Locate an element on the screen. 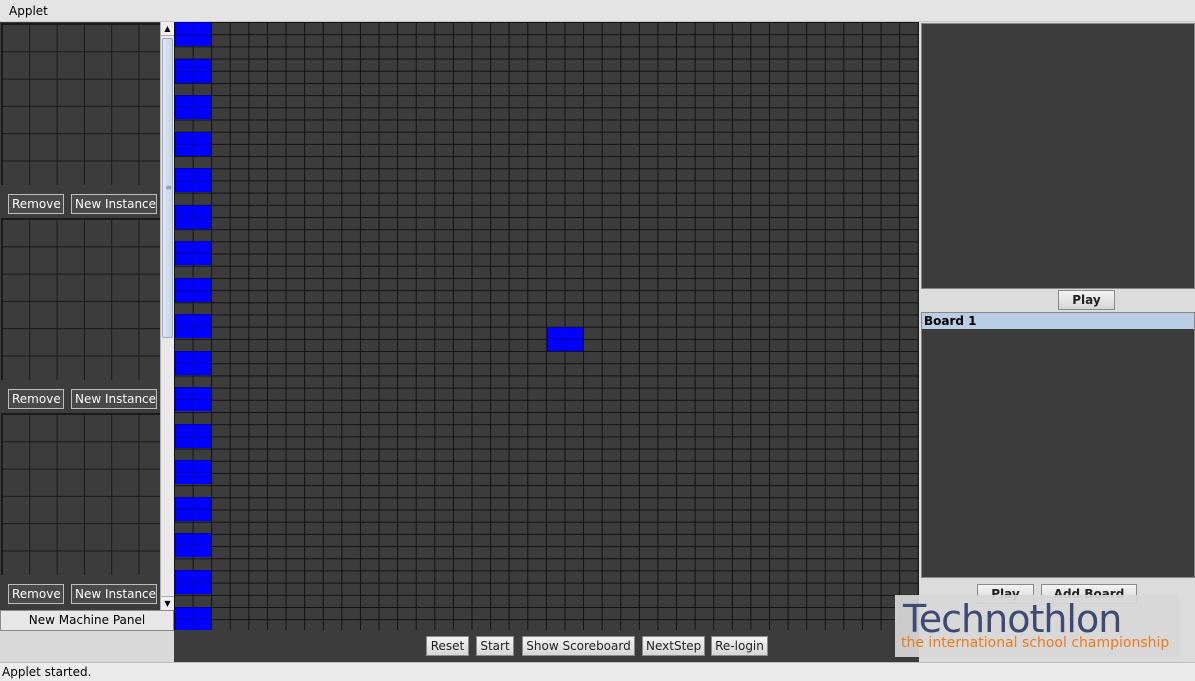 The width and height of the screenshot is (1195, 681). machine-panel-scrollbar: ▲ ≡ ▼ is located at coordinates (167, 316).